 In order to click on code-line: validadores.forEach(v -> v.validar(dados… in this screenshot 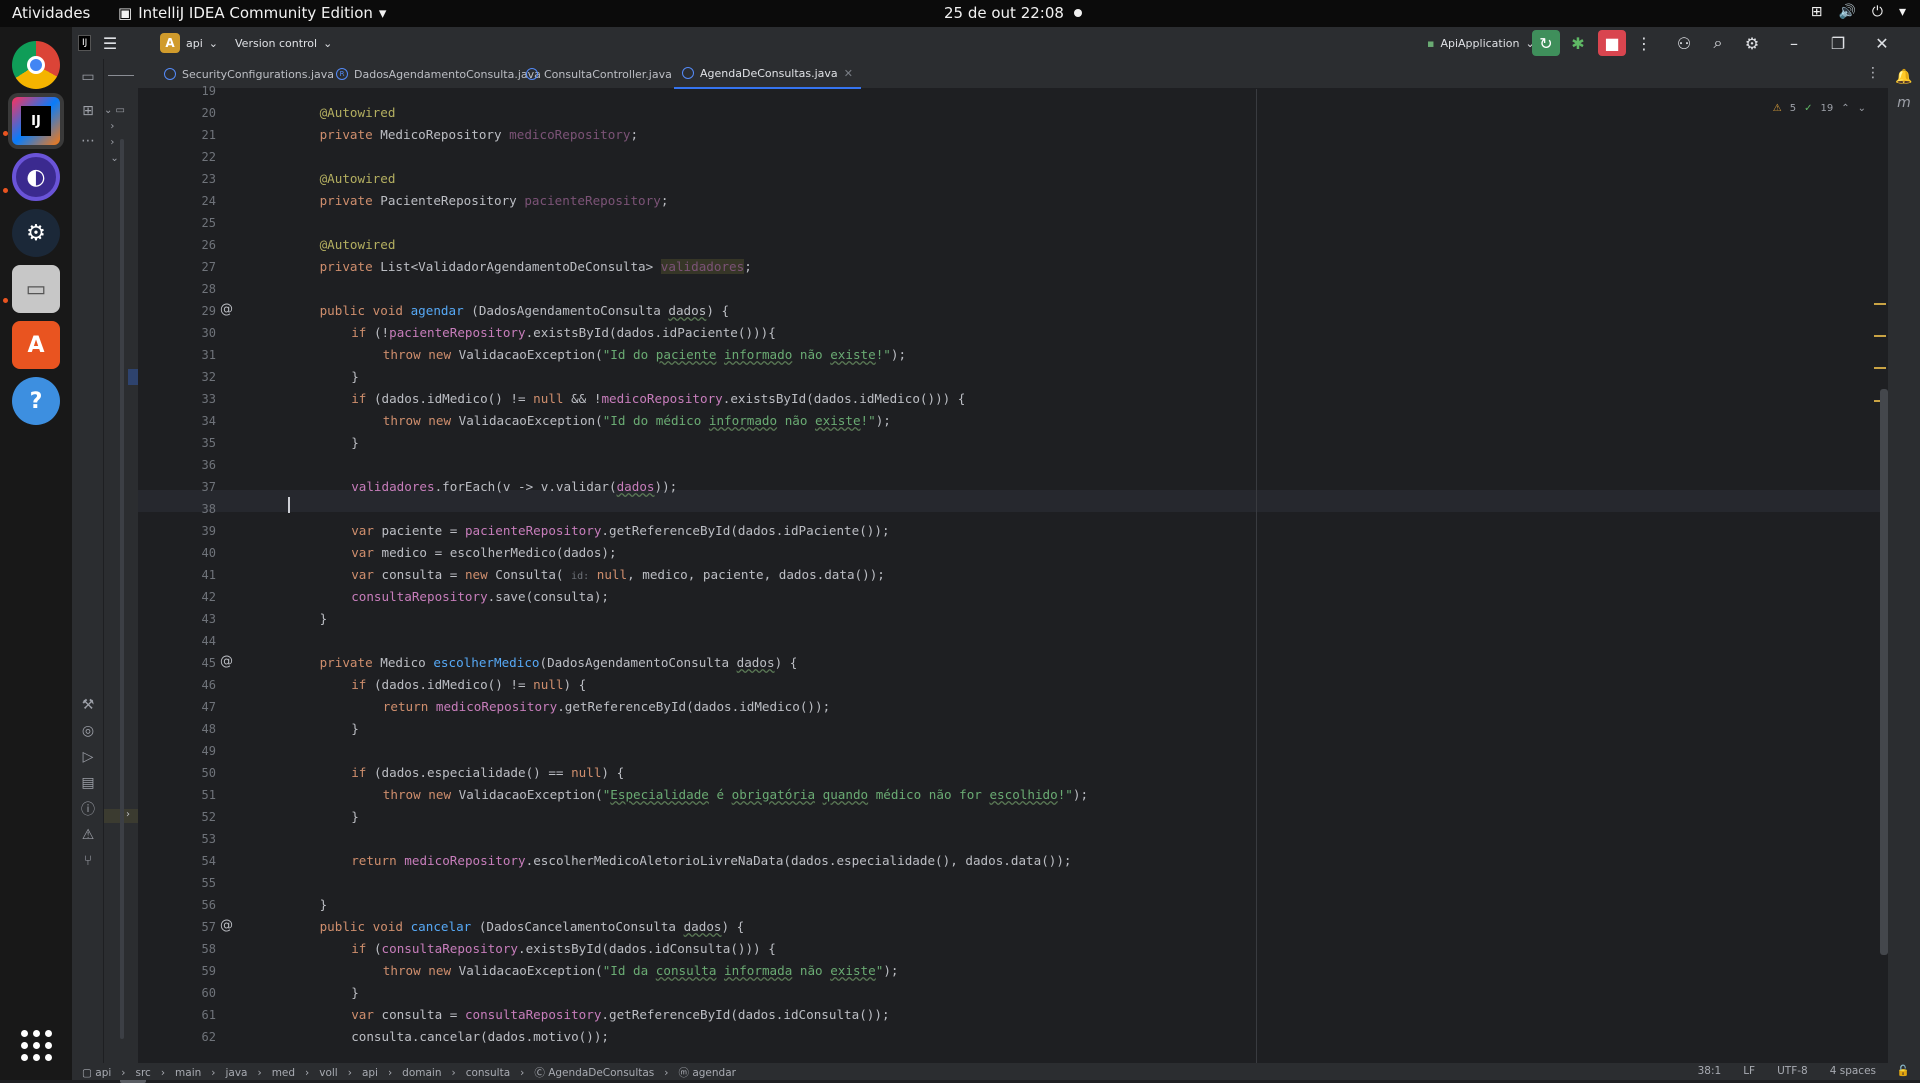, I will do `click(514, 487)`.